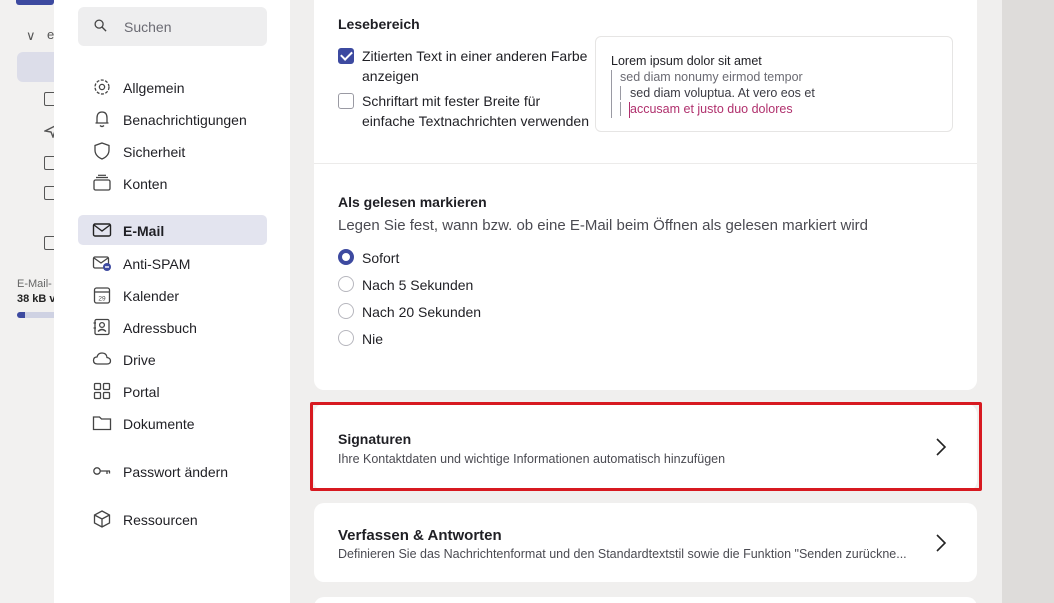 This screenshot has height=603, width=1054. Describe the element at coordinates (372, 339) in the screenshot. I see `radio-label-nie: Nie` at that location.